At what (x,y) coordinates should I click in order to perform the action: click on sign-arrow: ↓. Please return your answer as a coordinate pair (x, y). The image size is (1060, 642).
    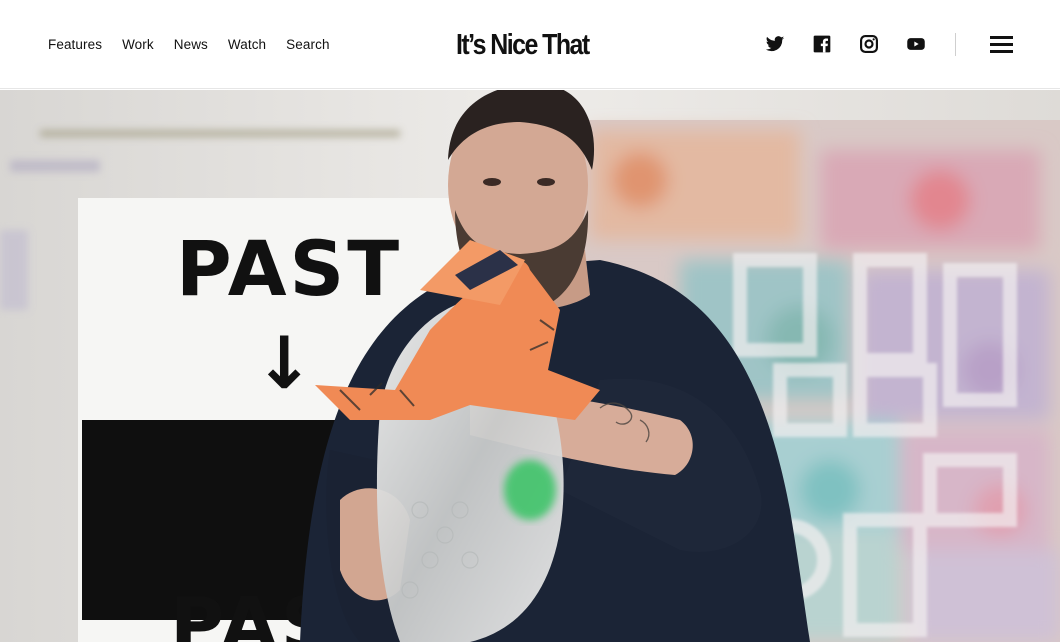
    Looking at the image, I should click on (284, 363).